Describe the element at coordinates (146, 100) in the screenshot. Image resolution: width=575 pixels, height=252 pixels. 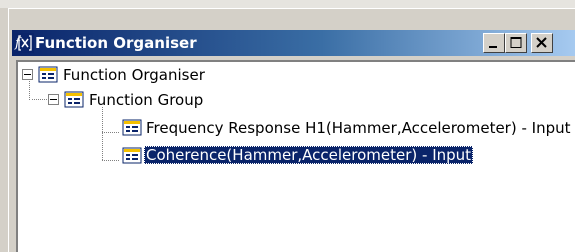
I see `tree-item-function-group: Function Group` at that location.